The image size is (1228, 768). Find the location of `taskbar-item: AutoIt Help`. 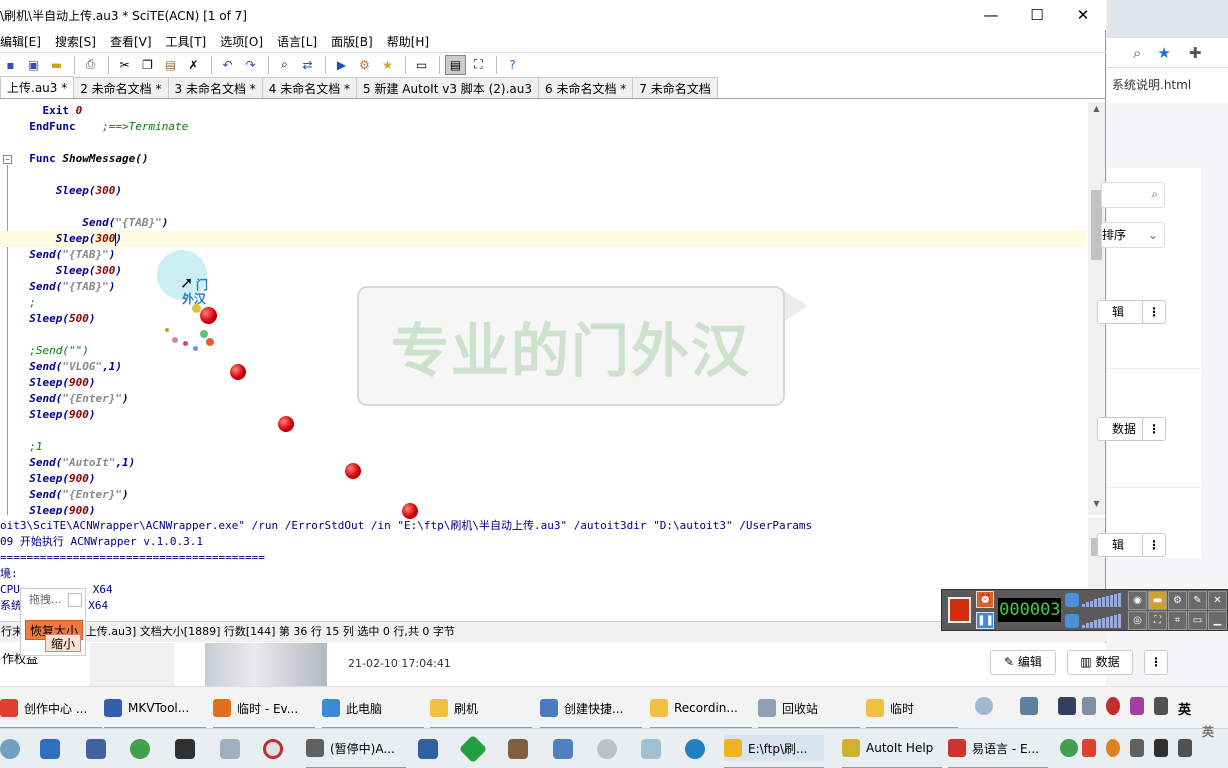

taskbar-item: AutoIt Help is located at coordinates (892, 751).